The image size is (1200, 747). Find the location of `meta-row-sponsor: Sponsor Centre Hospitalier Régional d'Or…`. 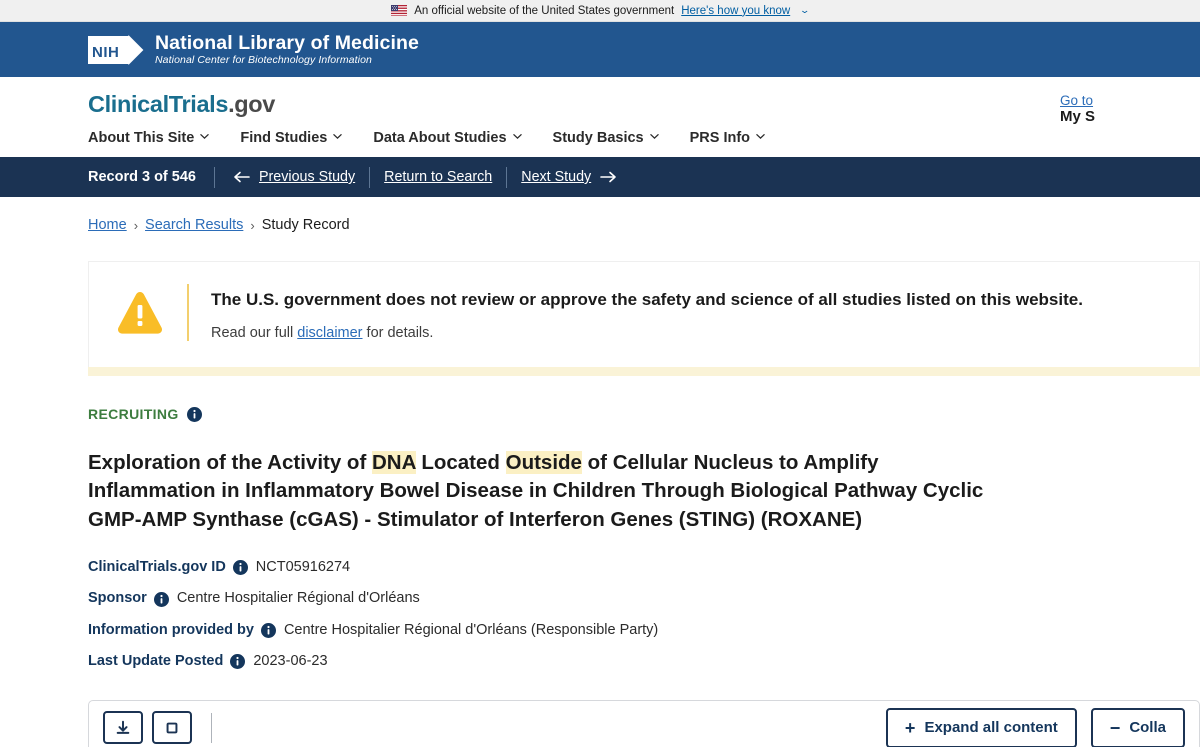

meta-row-sponsor: Sponsor Centre Hospitalier Régional d'Or… is located at coordinates (644, 598).